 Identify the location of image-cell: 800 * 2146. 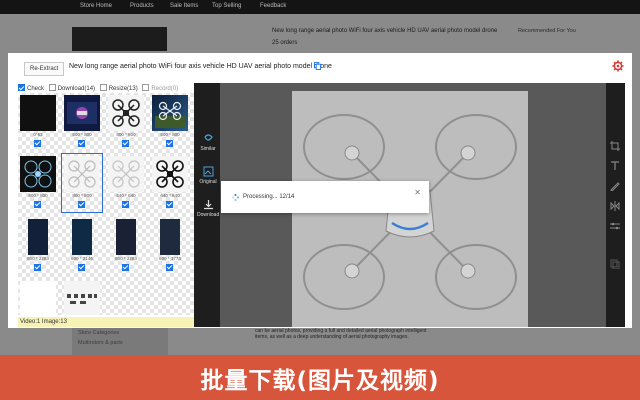
(82, 246).